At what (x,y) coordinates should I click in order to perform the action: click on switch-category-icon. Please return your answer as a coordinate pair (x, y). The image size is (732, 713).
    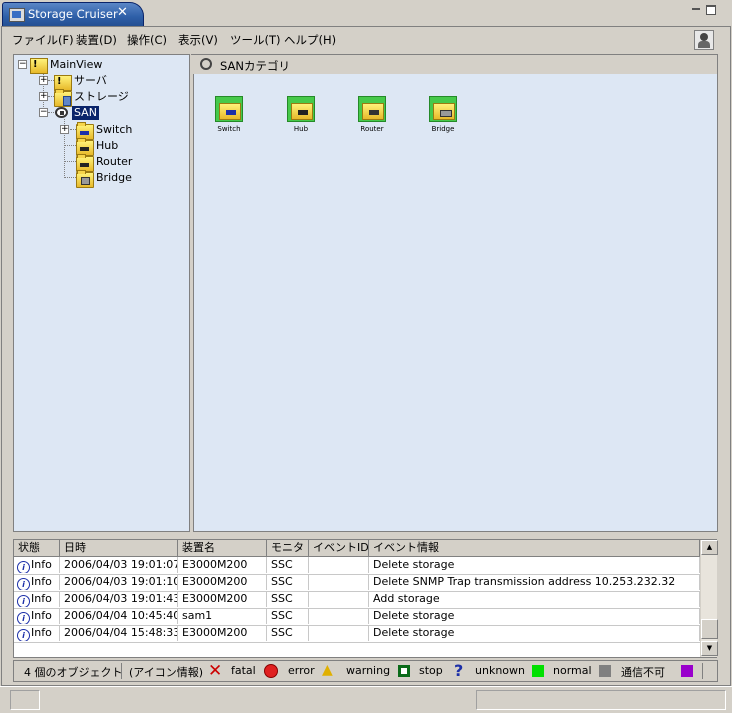
    Looking at the image, I should click on (229, 109).